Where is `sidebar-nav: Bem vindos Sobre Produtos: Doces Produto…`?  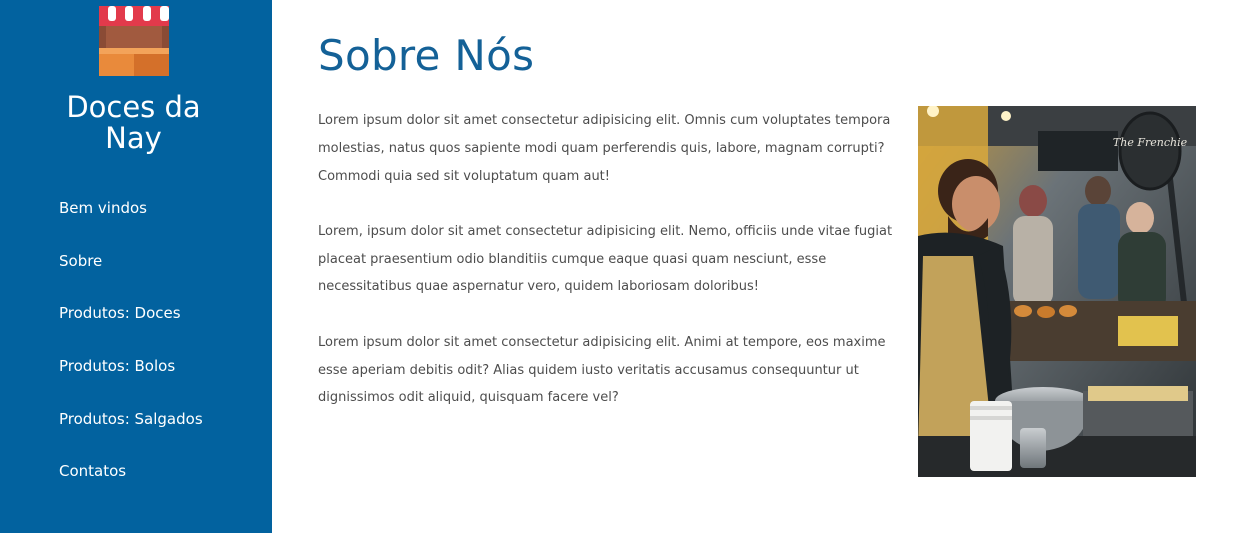
sidebar-nav: Bem vindos Sobre Produtos: Doces Produto… is located at coordinates (136, 340).